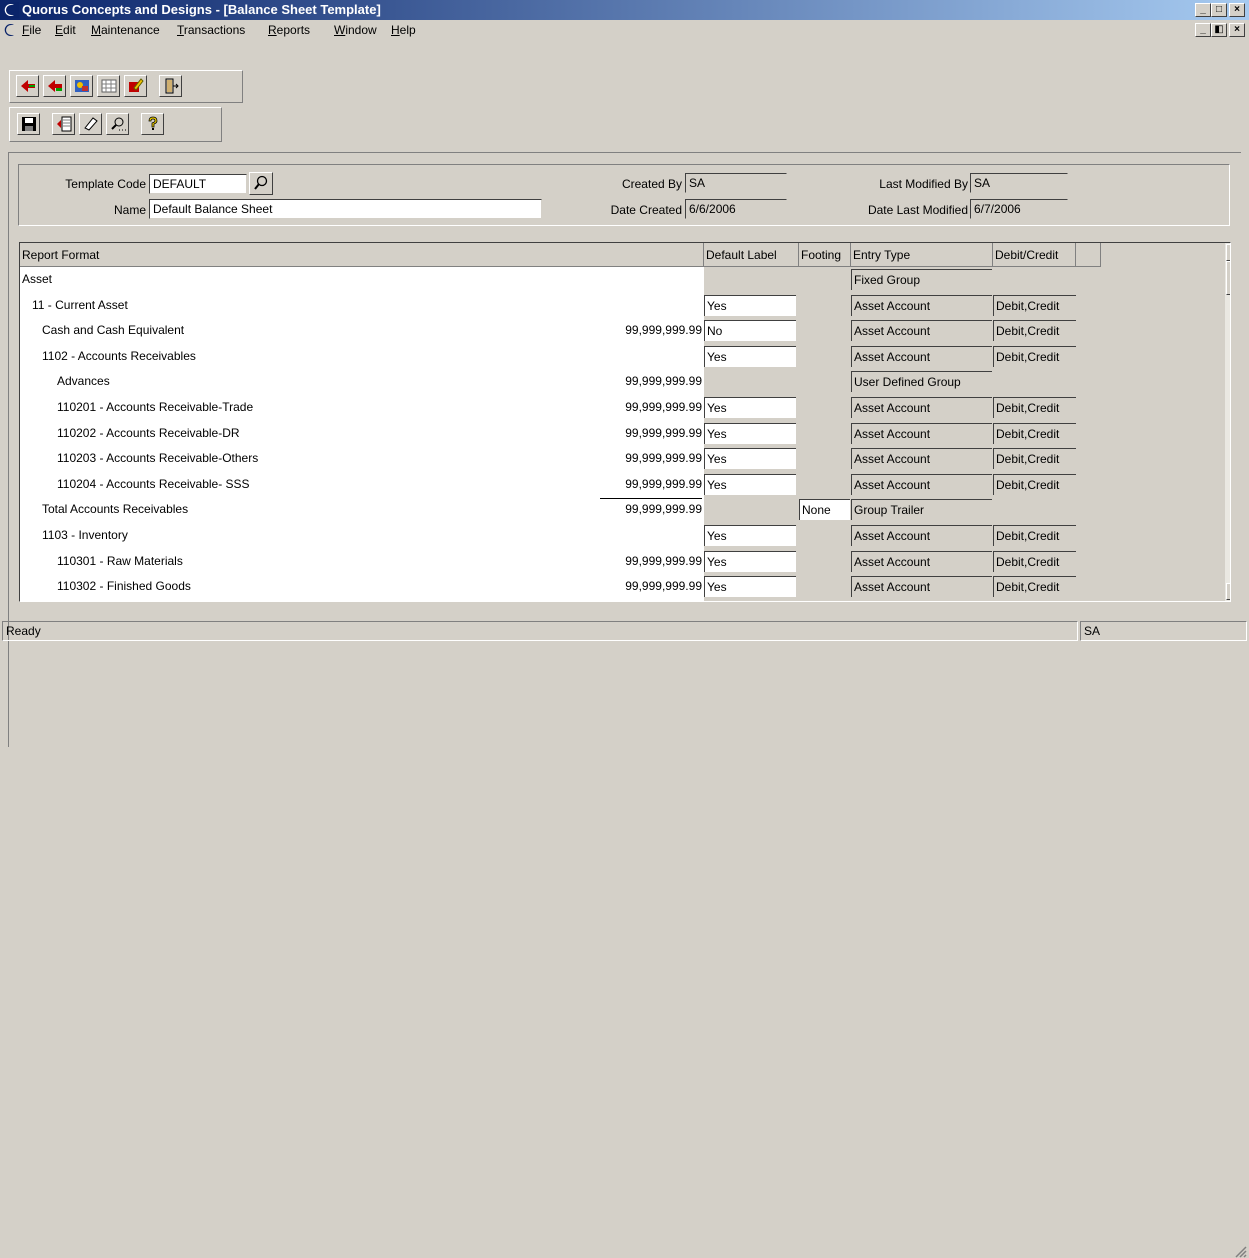 The image size is (1249, 1258). What do you see at coordinates (90, 124) in the screenshot?
I see `clear-button` at bounding box center [90, 124].